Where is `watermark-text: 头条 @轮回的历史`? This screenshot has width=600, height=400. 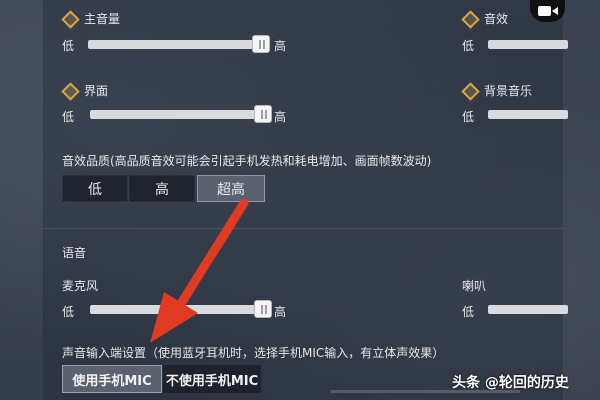
watermark-text: 头条 @轮回的历史 is located at coordinates (510, 383).